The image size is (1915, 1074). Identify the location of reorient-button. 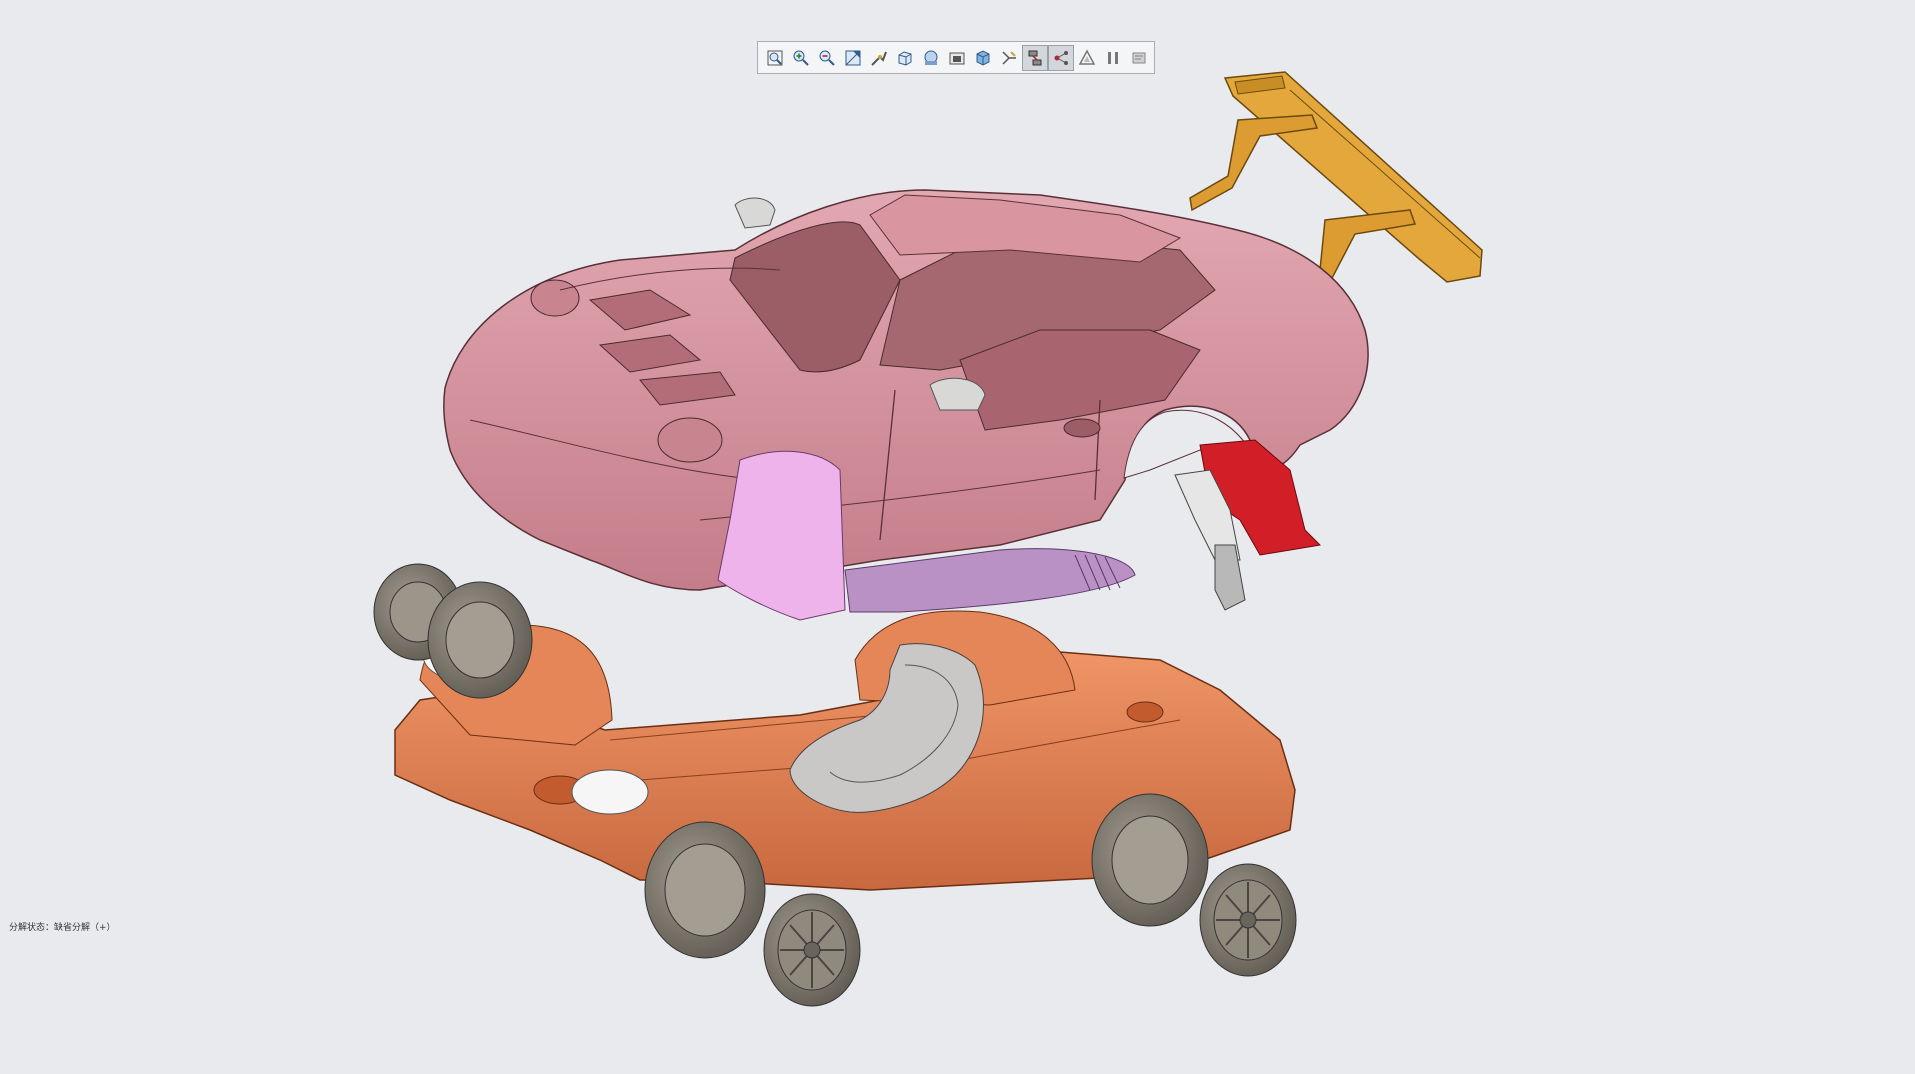
(879, 58).